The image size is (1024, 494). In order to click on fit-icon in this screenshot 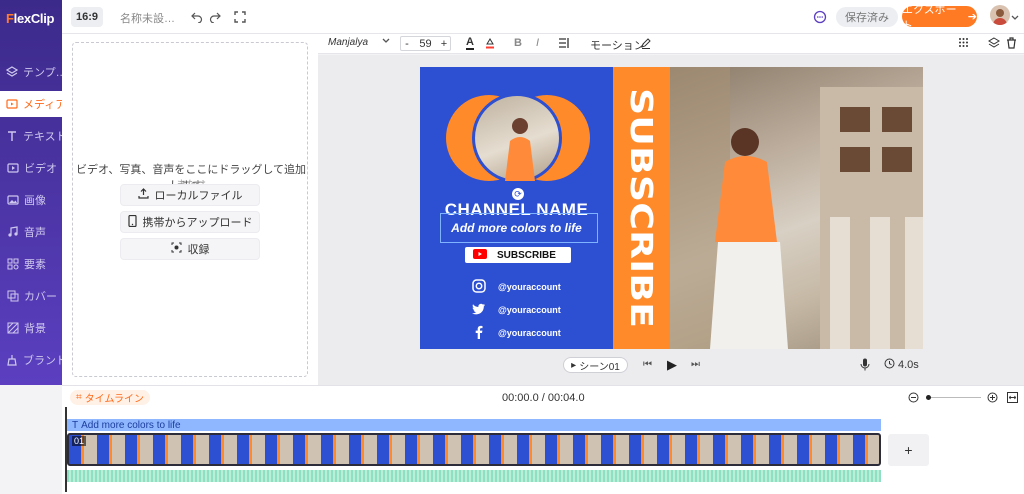, I will do `click(1012, 399)`.